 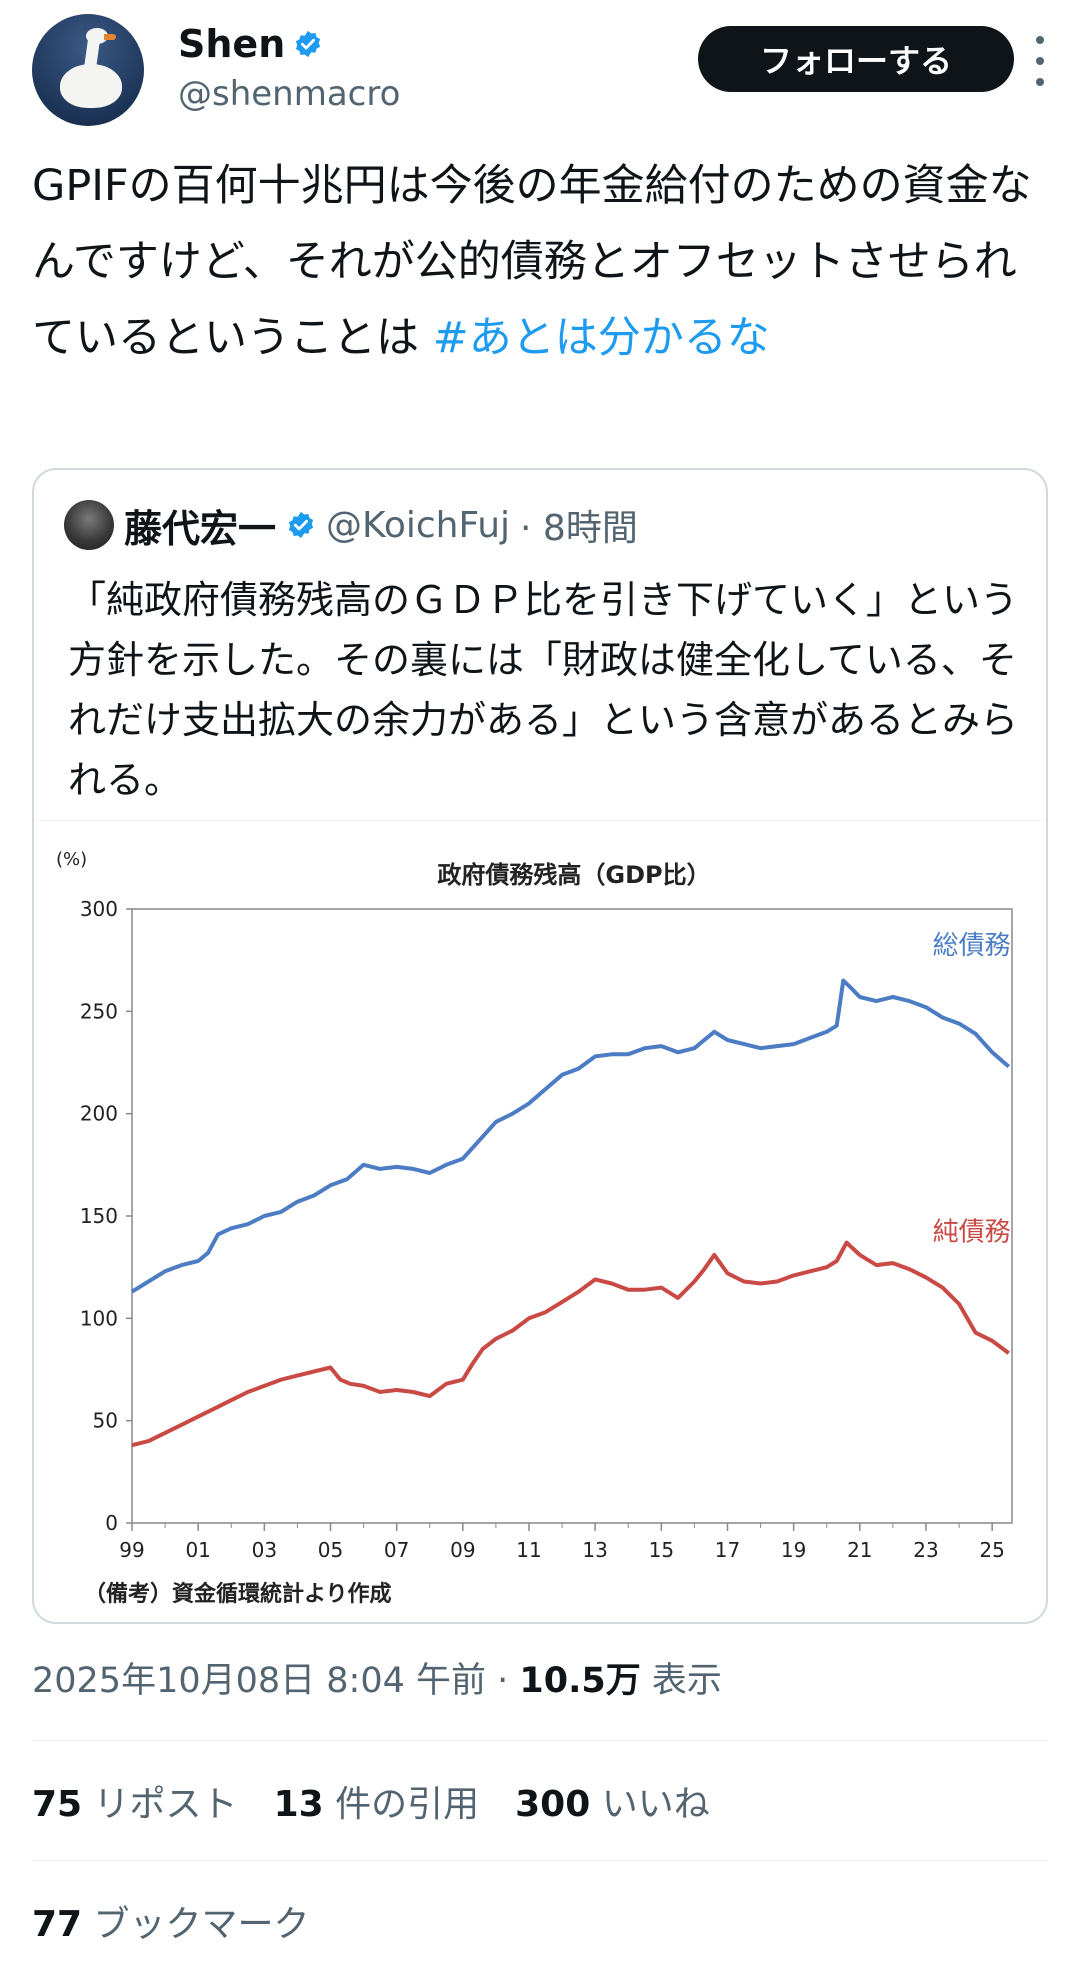 I want to click on follow-button: フォローする, so click(x=856, y=59).